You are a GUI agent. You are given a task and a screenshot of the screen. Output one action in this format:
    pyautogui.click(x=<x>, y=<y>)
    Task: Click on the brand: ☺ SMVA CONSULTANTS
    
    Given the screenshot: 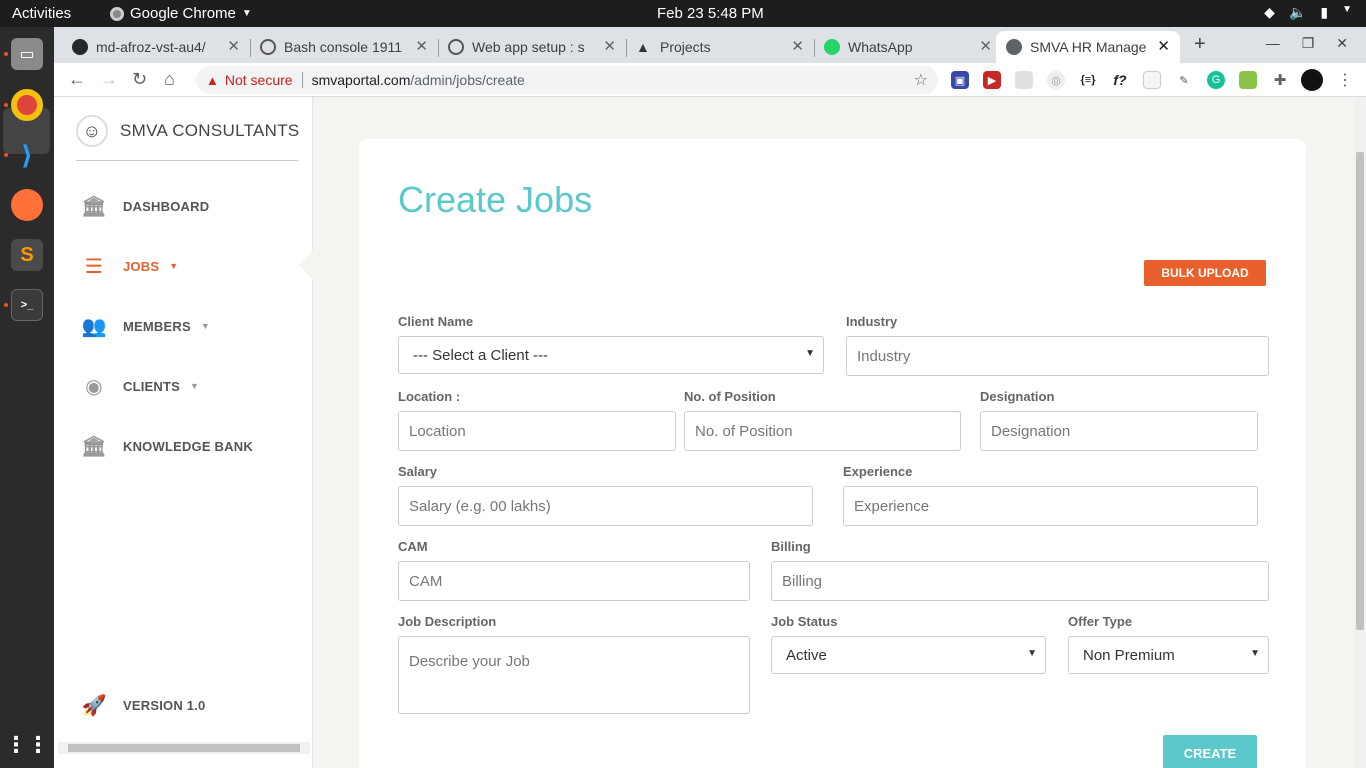 What is the action you would take?
    pyautogui.click(x=188, y=131)
    